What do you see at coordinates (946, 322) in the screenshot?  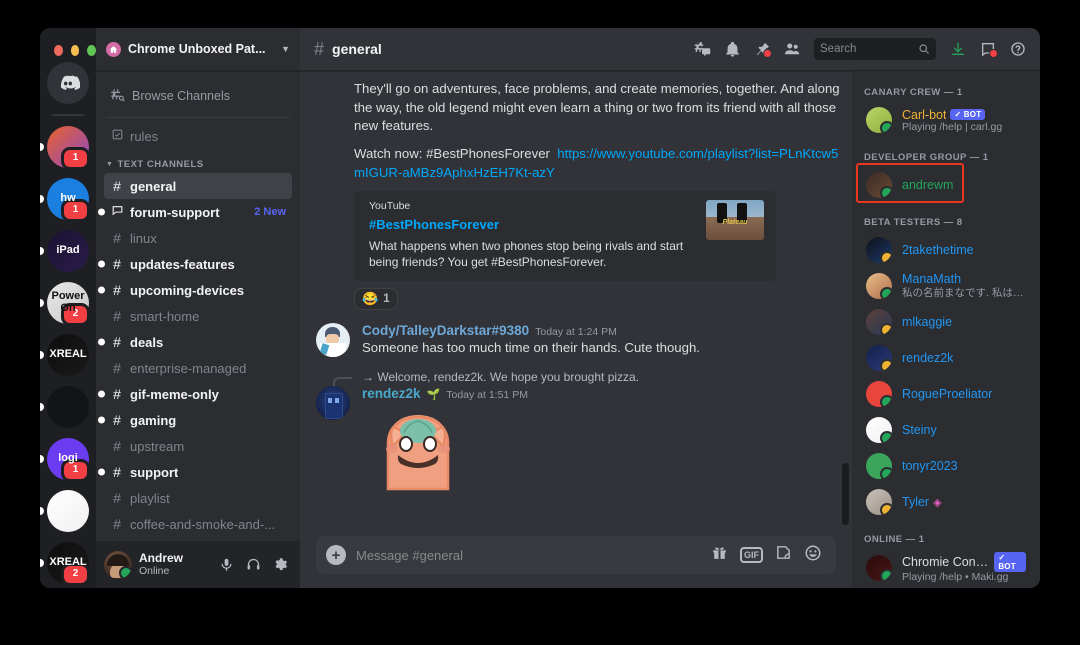 I see `member-row-mlkaggie: mlkaggie` at bounding box center [946, 322].